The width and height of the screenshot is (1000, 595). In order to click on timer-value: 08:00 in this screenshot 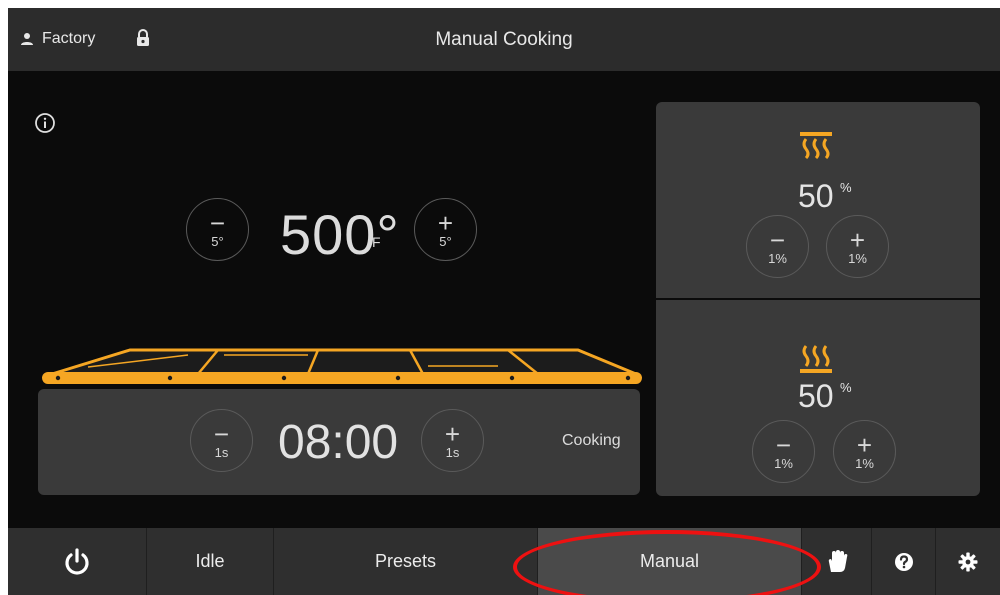, I will do `click(338, 442)`.